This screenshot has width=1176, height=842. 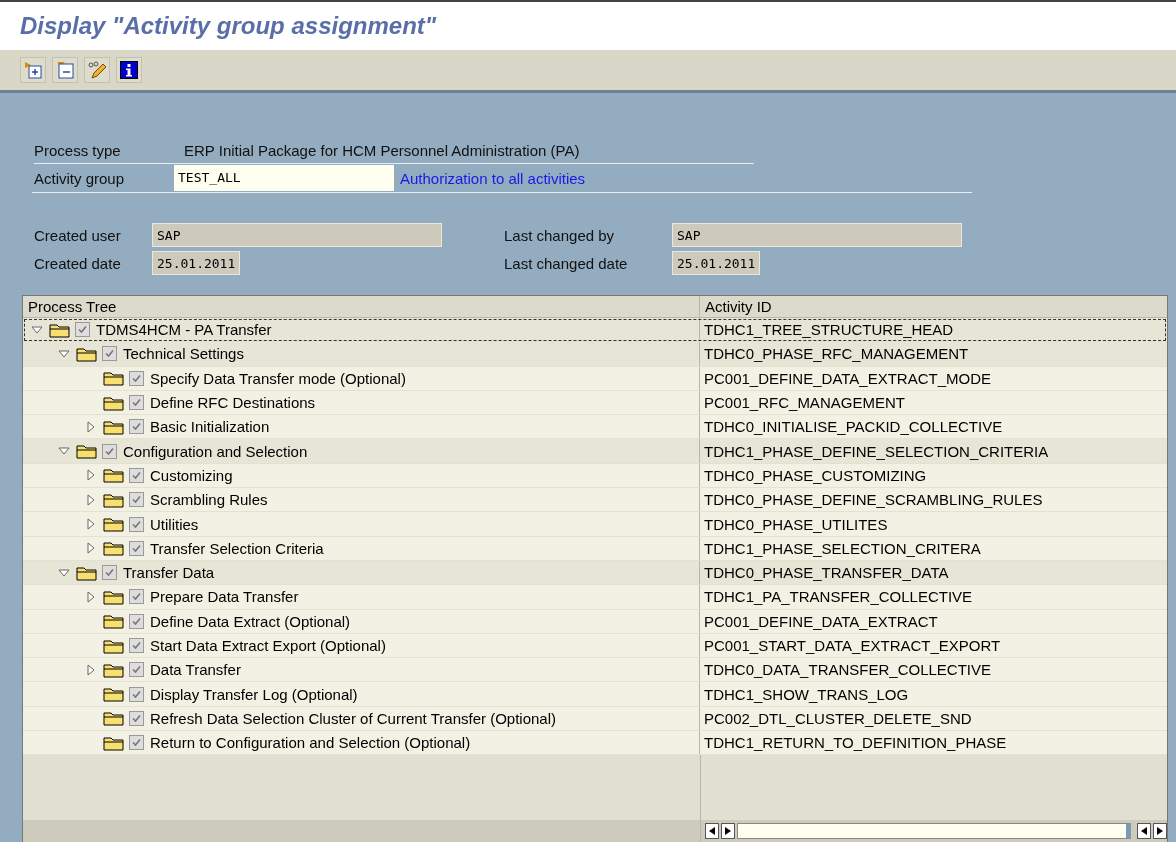 I want to click on tree-row: Refresh Data Selection Cluster of Current Transfer (Optional) PC002_DTL_CLUSTER_DELETE_SND, so click(x=595, y=719).